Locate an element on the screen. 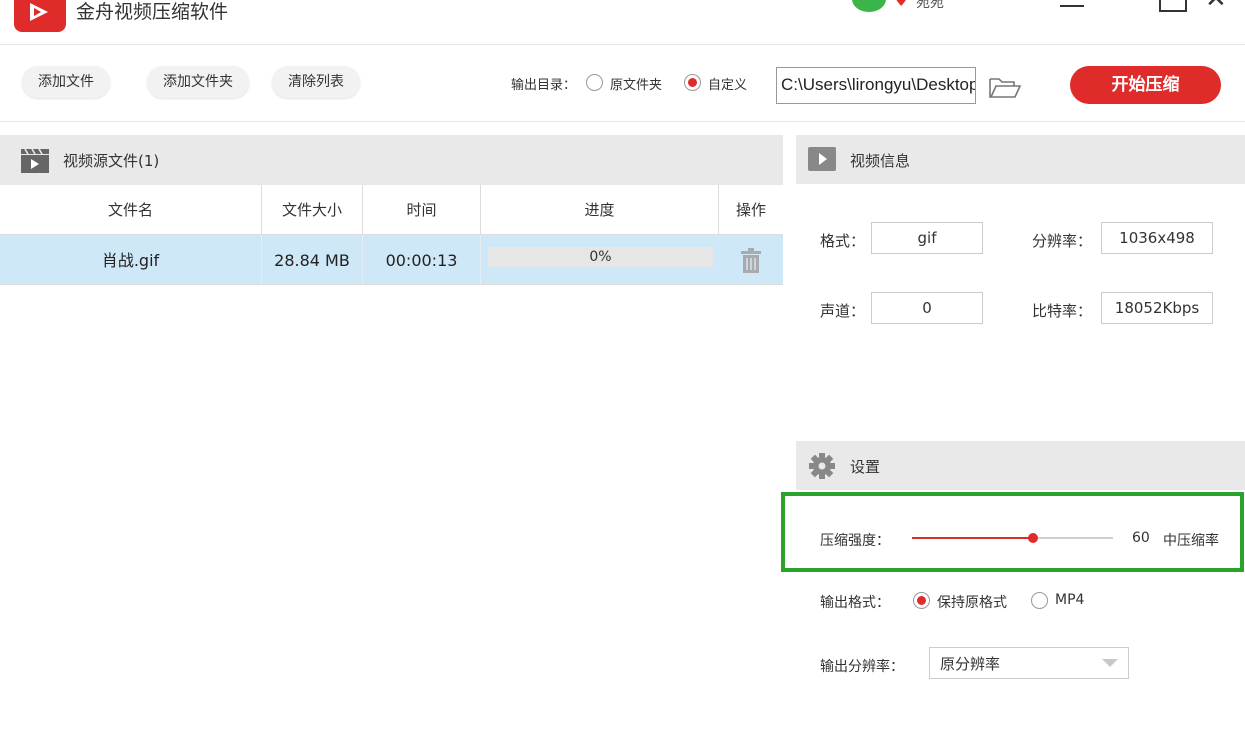 This screenshot has height=731, width=1245. compression-strength-desc: 中压缩率 is located at coordinates (1191, 540).